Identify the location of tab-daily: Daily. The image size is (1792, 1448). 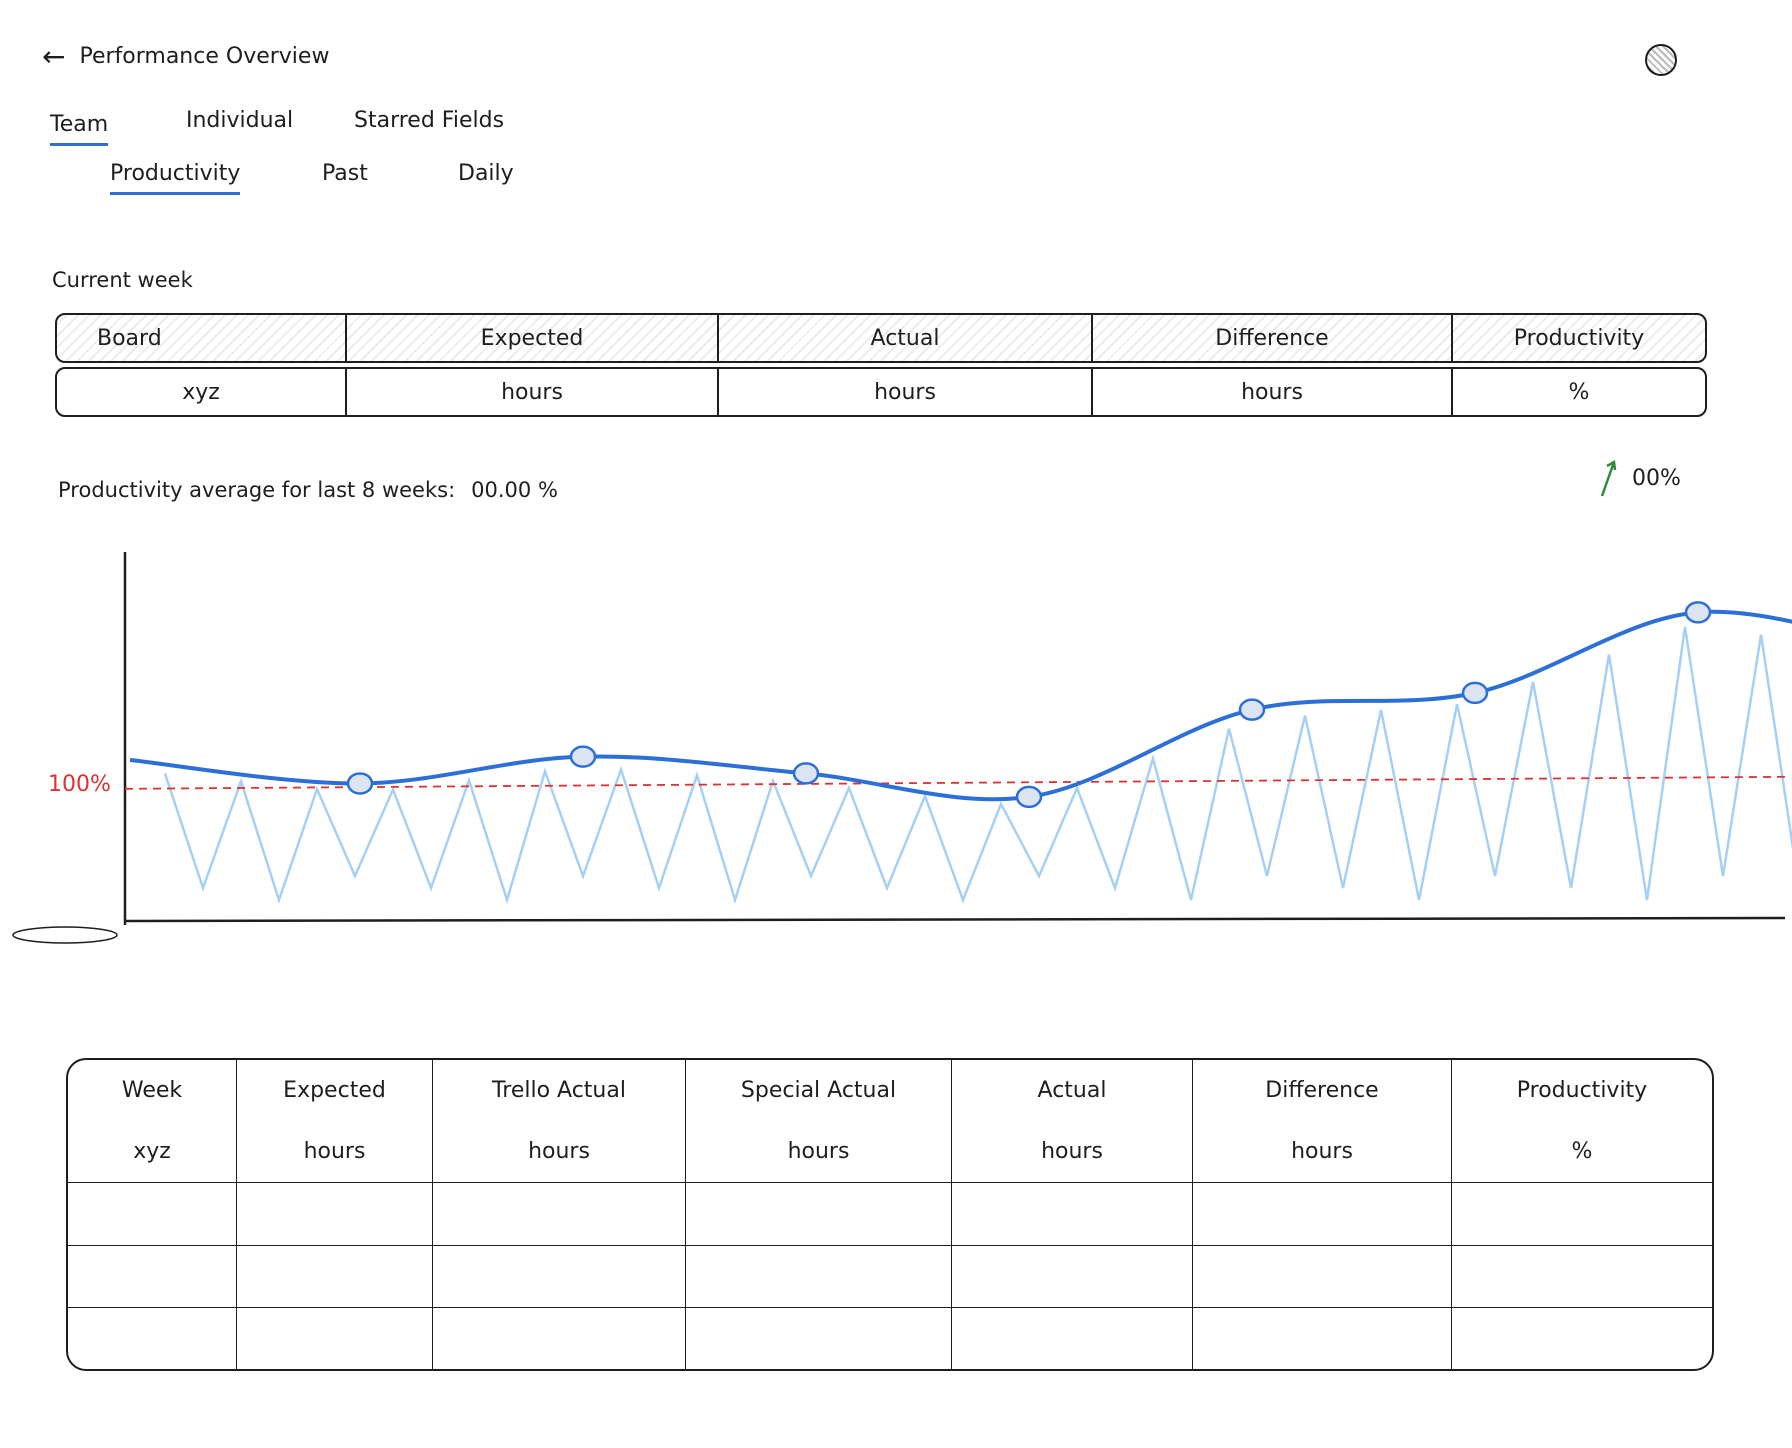
(486, 176).